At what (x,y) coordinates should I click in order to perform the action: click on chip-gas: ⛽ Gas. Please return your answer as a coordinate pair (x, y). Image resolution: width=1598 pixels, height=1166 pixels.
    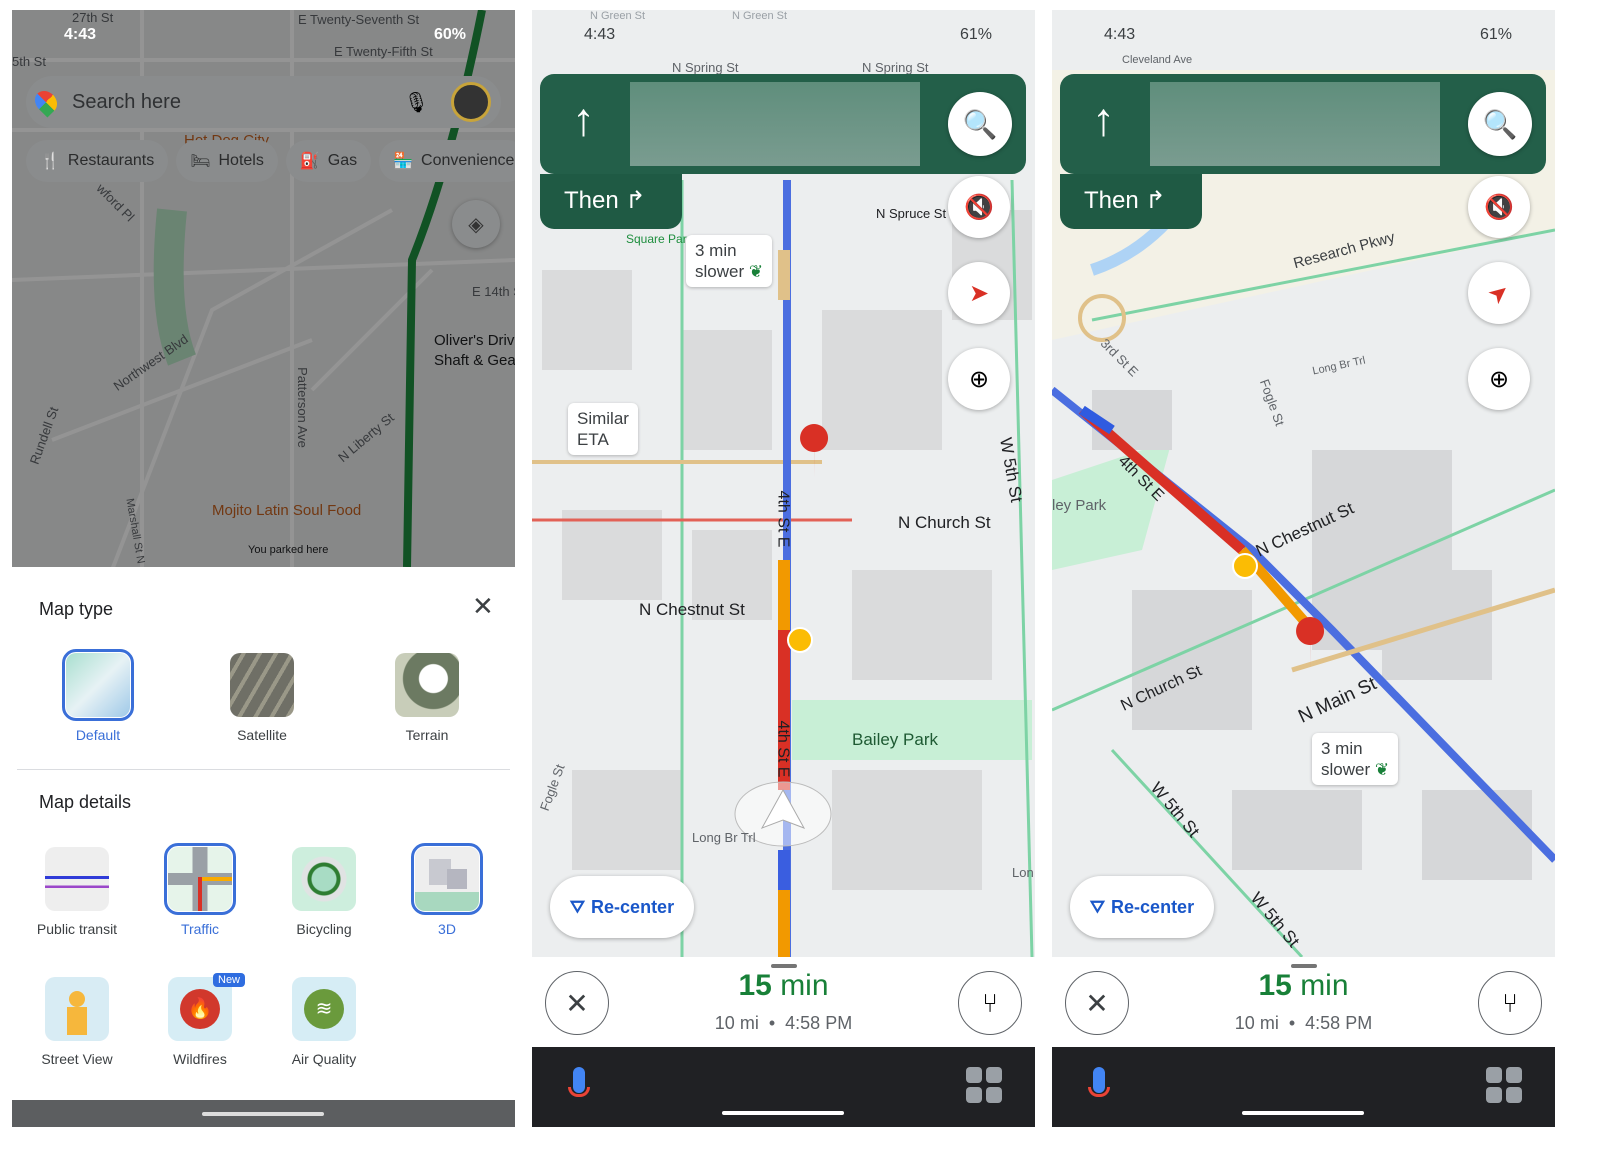
    Looking at the image, I should click on (328, 161).